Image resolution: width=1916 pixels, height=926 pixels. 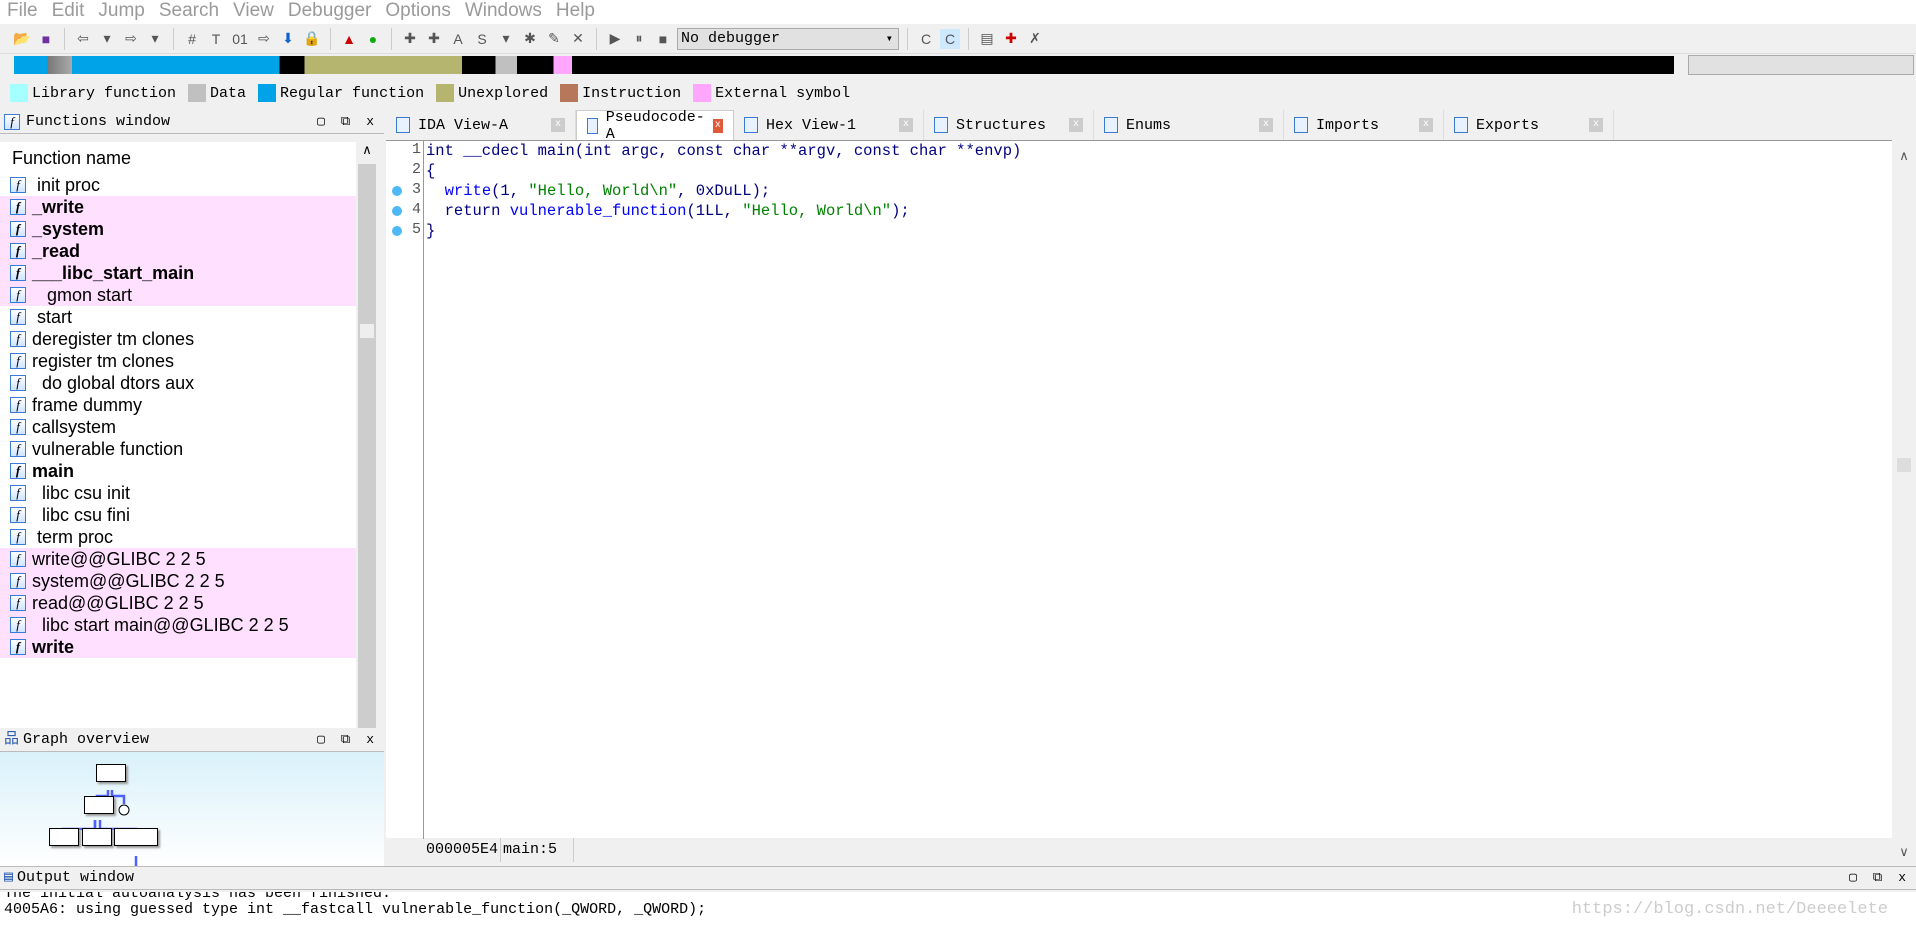 I want to click on function-row: f system@@GLIBC 2 2 5, so click(x=178, y=581).